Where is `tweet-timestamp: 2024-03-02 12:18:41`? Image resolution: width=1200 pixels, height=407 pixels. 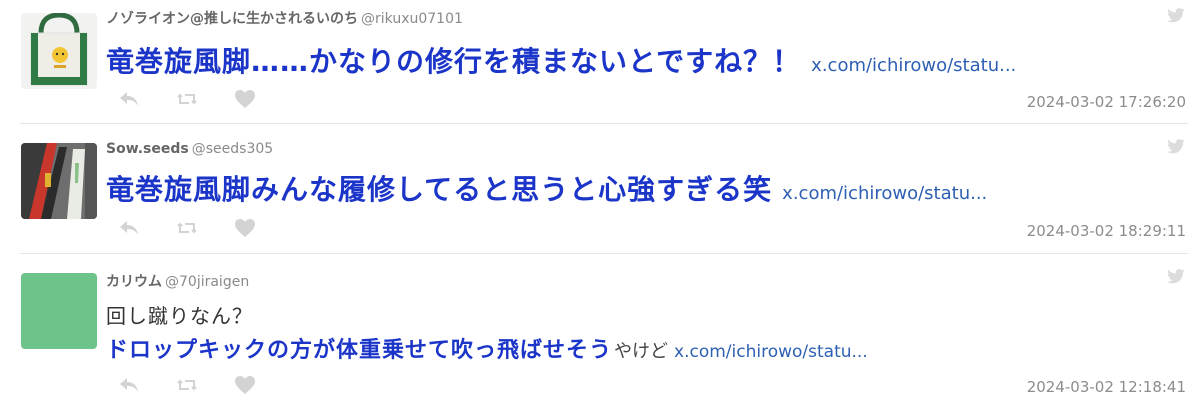
tweet-timestamp: 2024-03-02 12:18:41 is located at coordinates (1106, 387).